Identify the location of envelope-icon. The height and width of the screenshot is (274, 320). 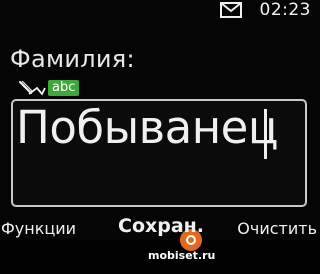
(231, 10).